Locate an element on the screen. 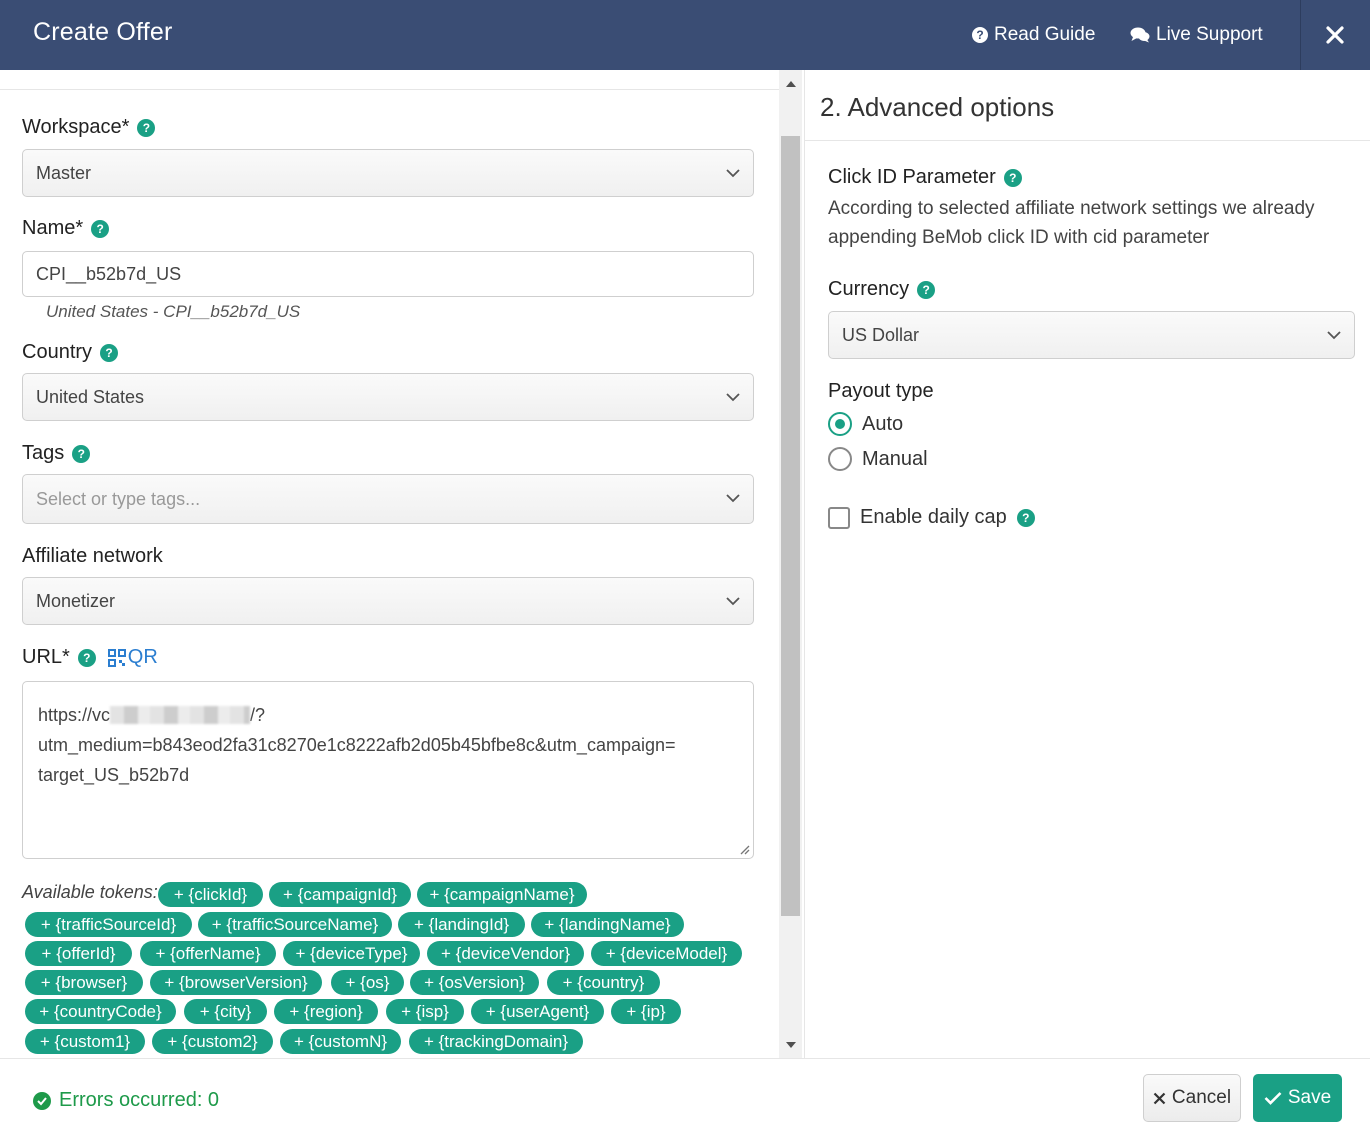 The width and height of the screenshot is (1370, 1135). tags-label-text: Tags is located at coordinates (43, 453).